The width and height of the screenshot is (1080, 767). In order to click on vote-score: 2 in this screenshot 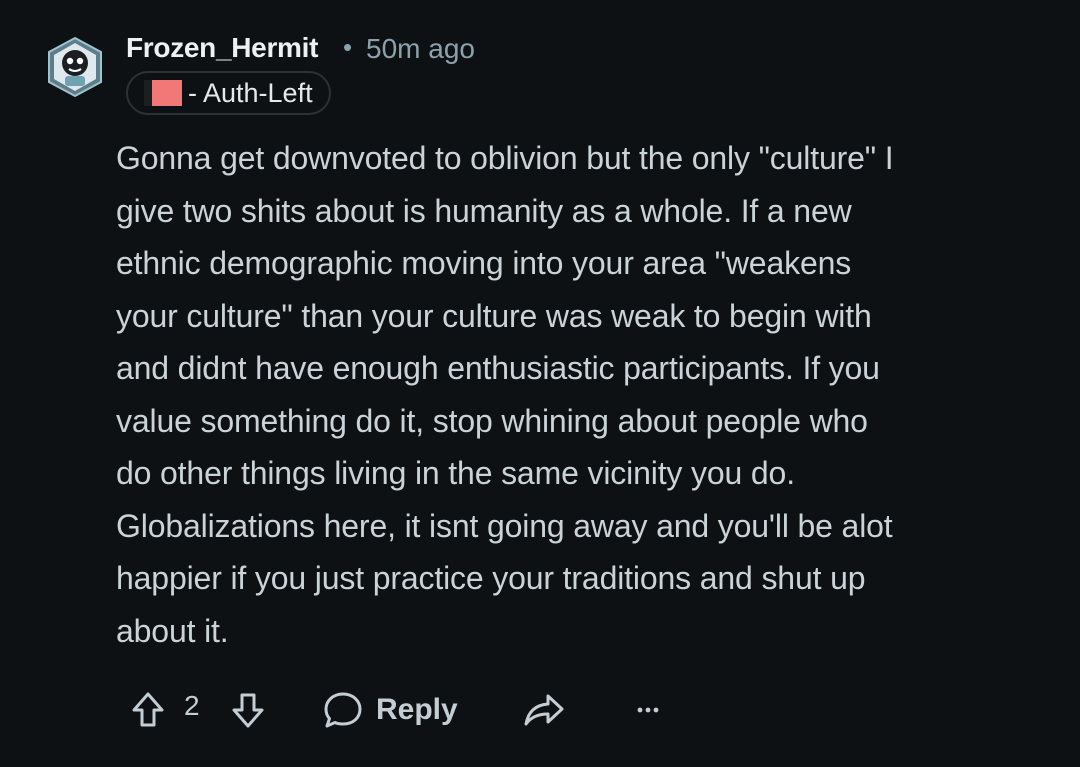, I will do `click(192, 705)`.